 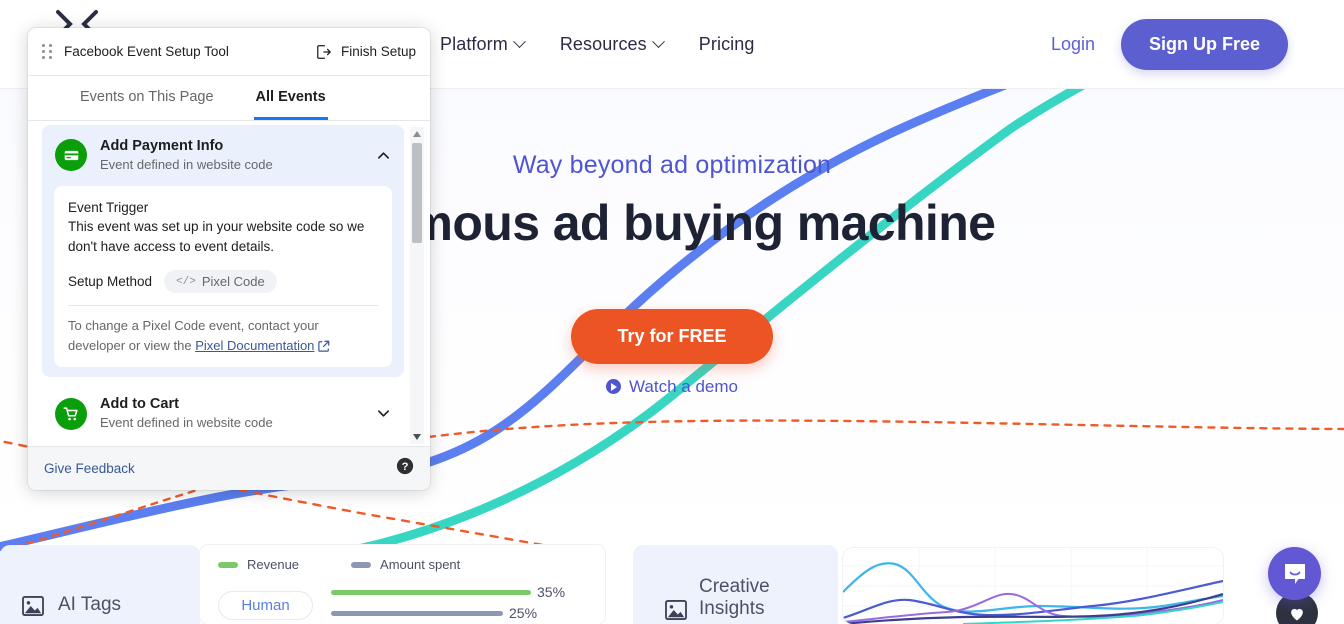 I want to click on panel-tabs: Events on This Page All Events, so click(x=229, y=98).